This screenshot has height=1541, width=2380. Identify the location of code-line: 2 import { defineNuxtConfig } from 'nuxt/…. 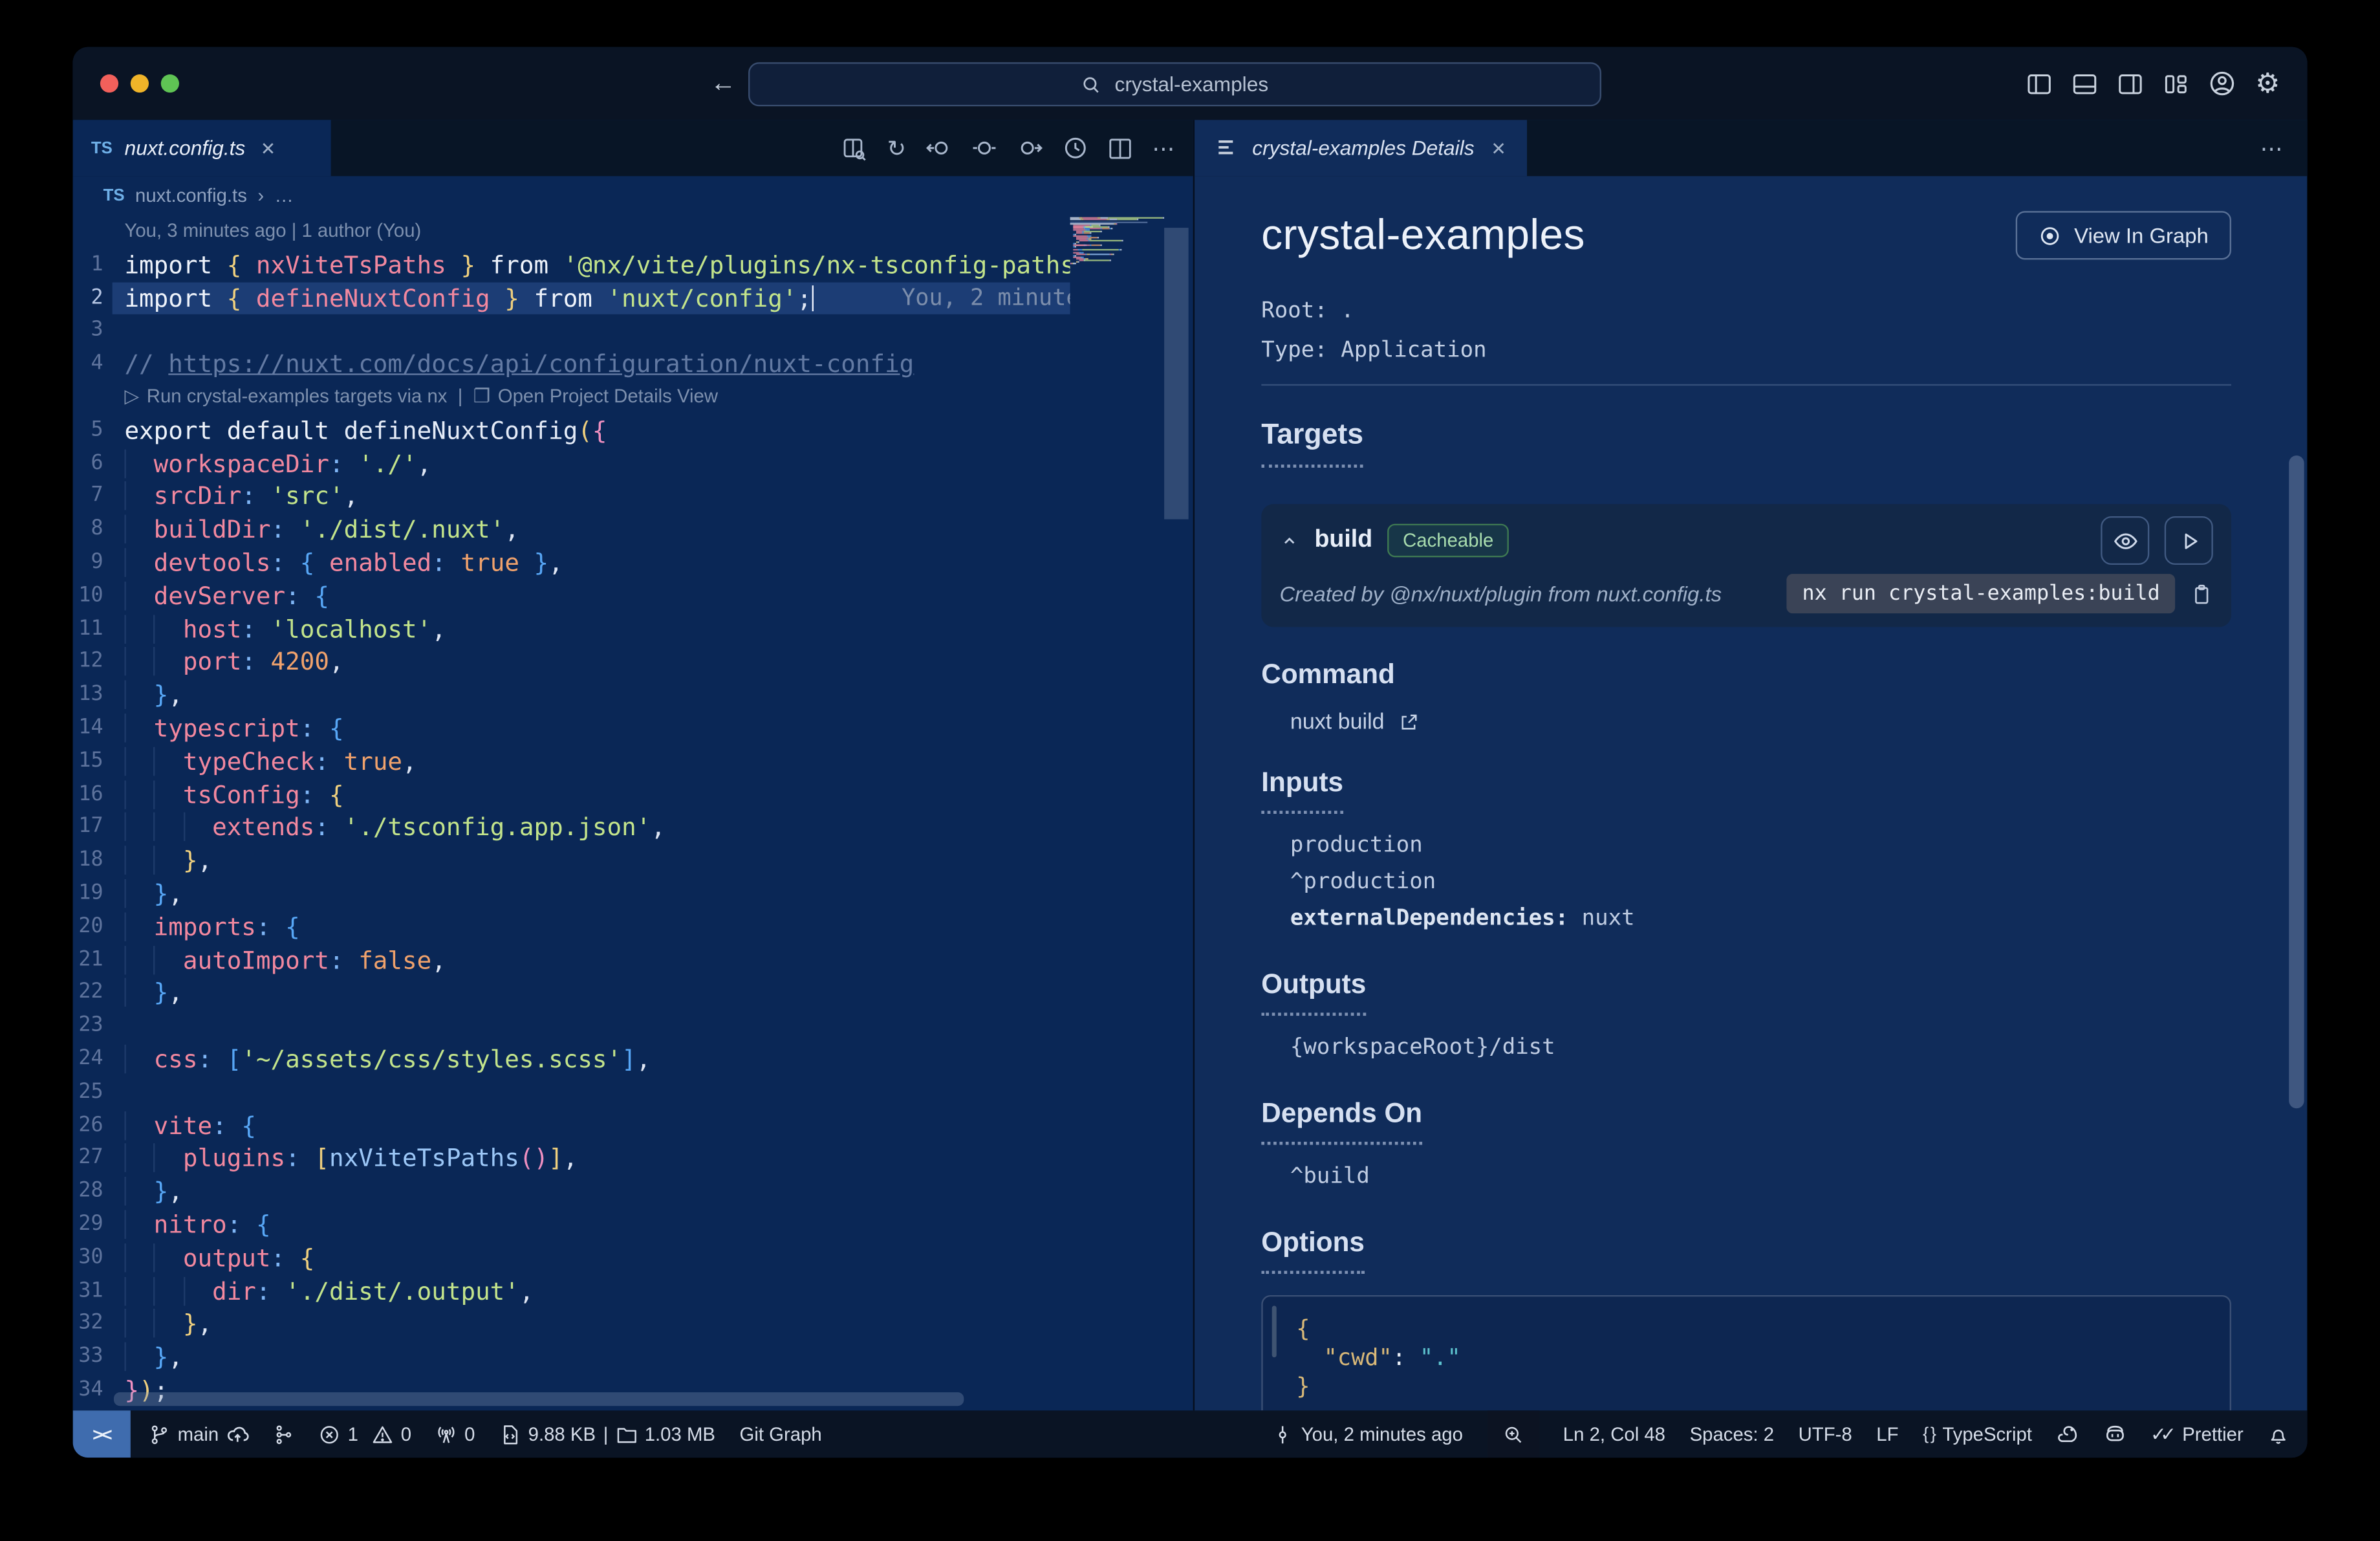
(571, 298).